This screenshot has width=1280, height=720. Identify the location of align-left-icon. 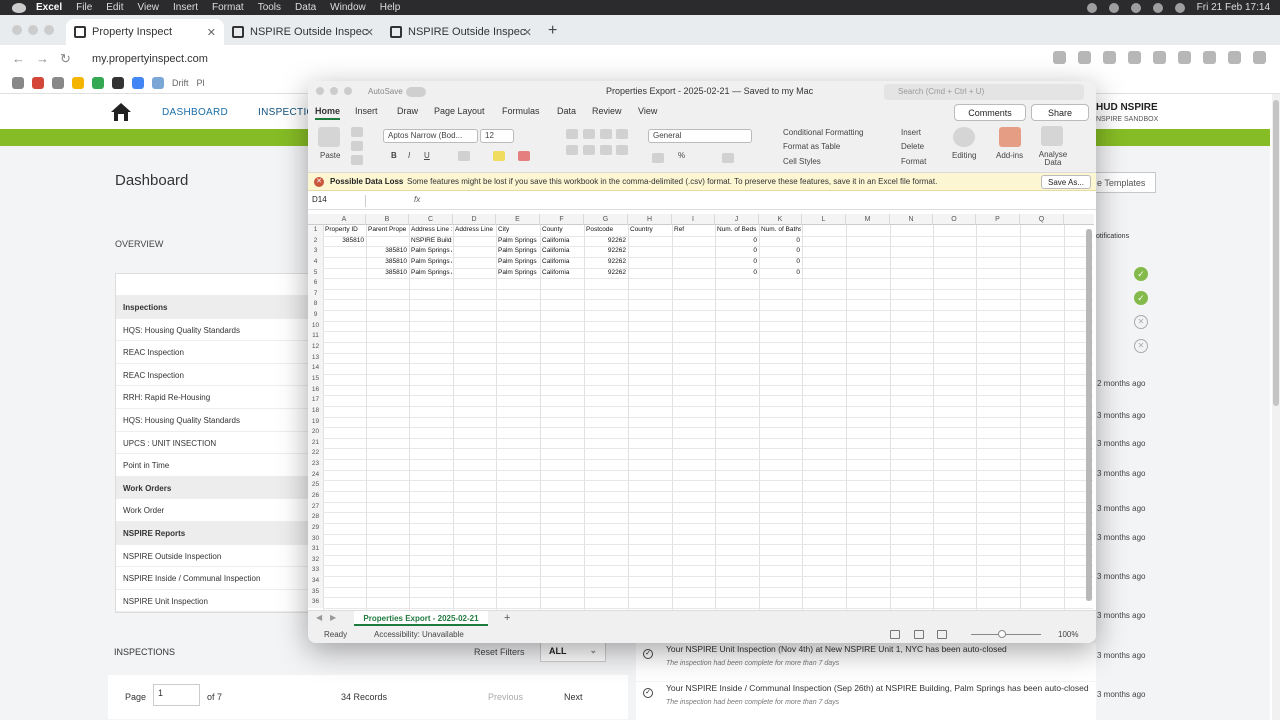
(572, 150).